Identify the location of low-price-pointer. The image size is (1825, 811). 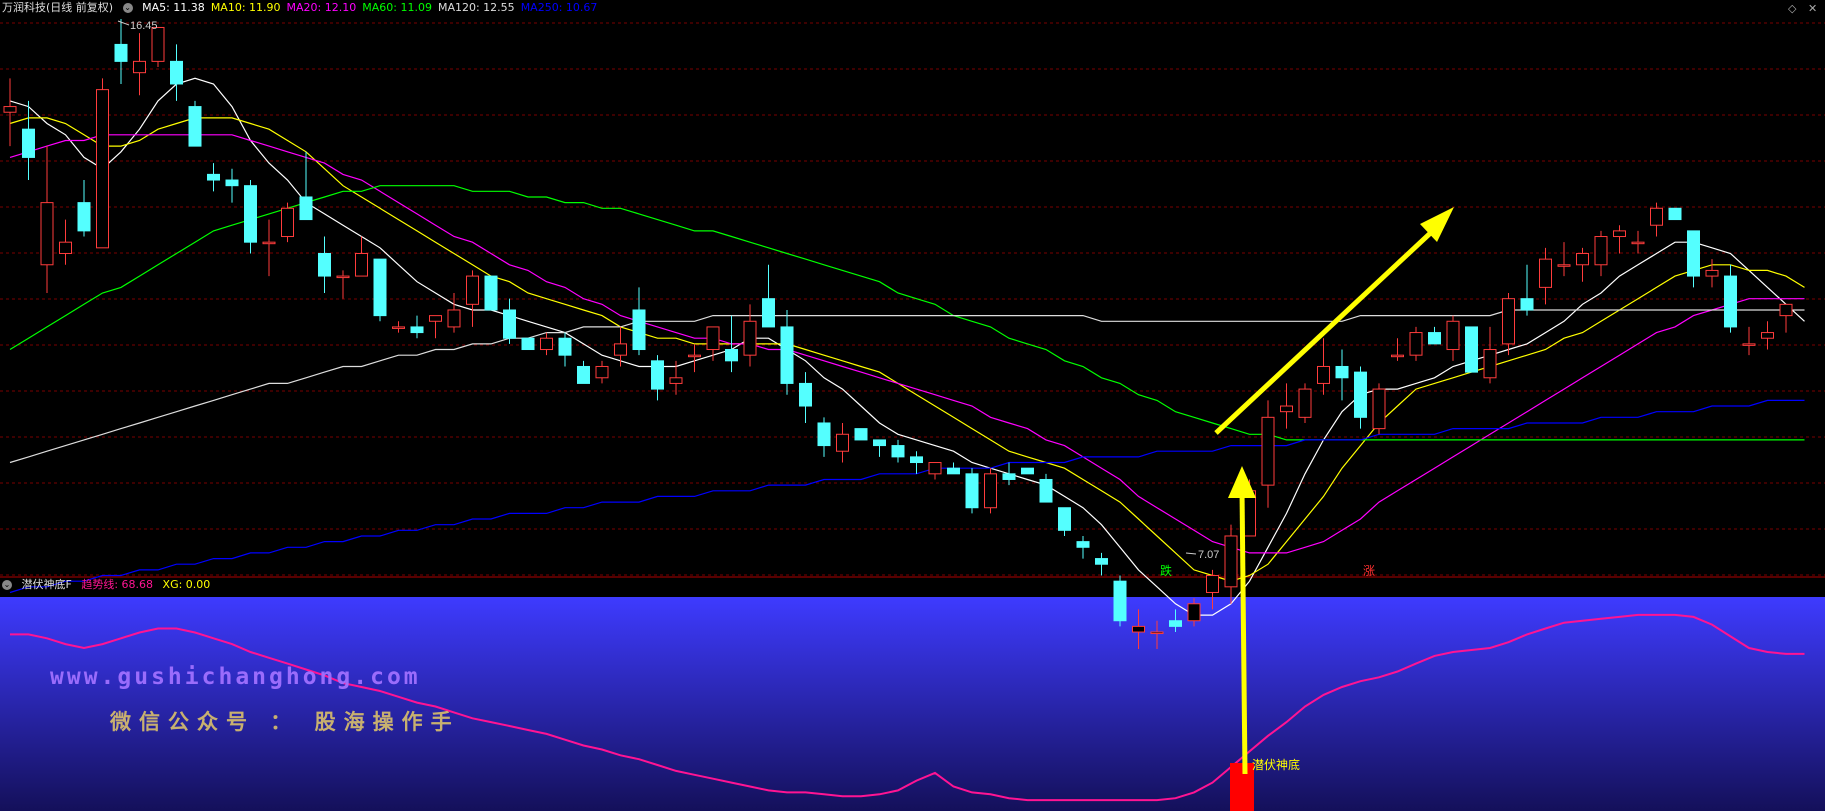
(1191, 553).